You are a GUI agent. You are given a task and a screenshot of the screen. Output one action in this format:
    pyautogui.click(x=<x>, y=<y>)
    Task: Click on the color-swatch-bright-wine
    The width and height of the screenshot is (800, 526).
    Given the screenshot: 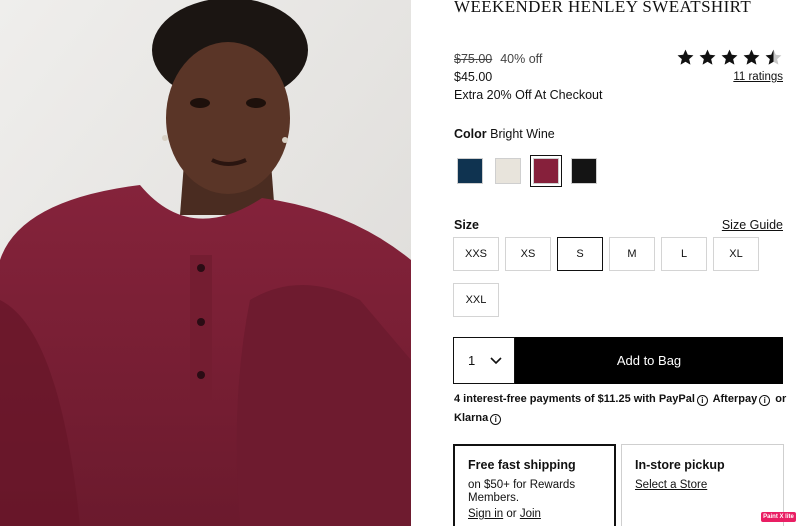 What is the action you would take?
    pyautogui.click(x=546, y=171)
    